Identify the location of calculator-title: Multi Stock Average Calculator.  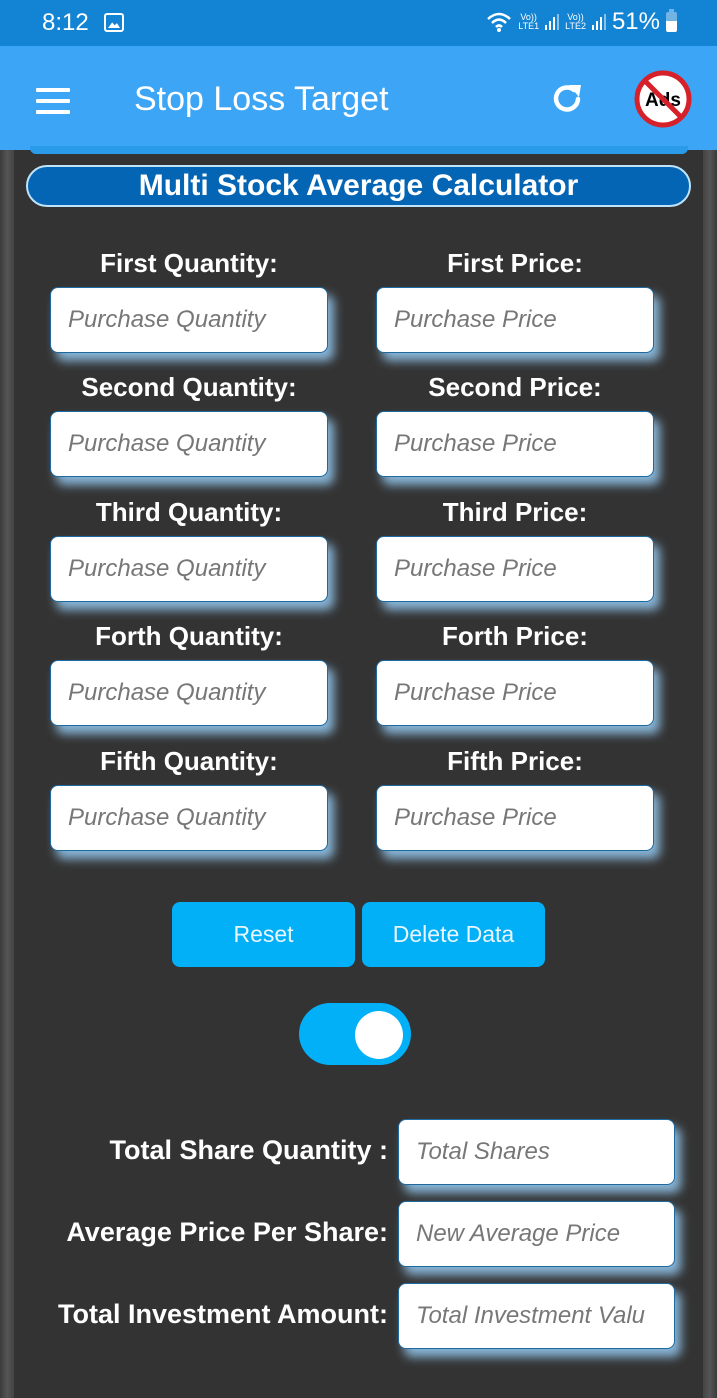
(358, 186).